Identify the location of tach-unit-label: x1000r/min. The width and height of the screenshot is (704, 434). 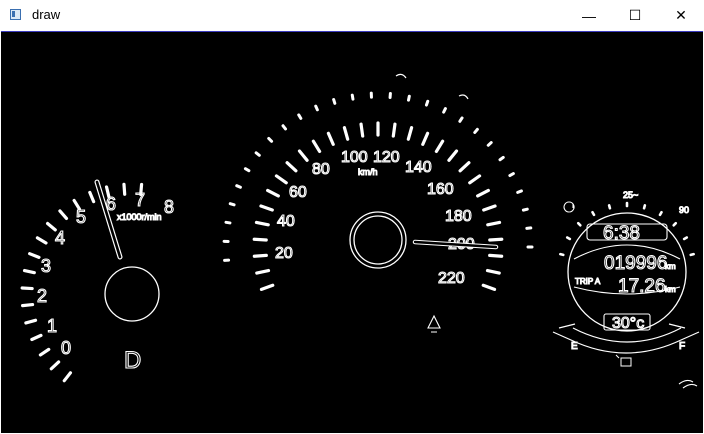
(139, 217).